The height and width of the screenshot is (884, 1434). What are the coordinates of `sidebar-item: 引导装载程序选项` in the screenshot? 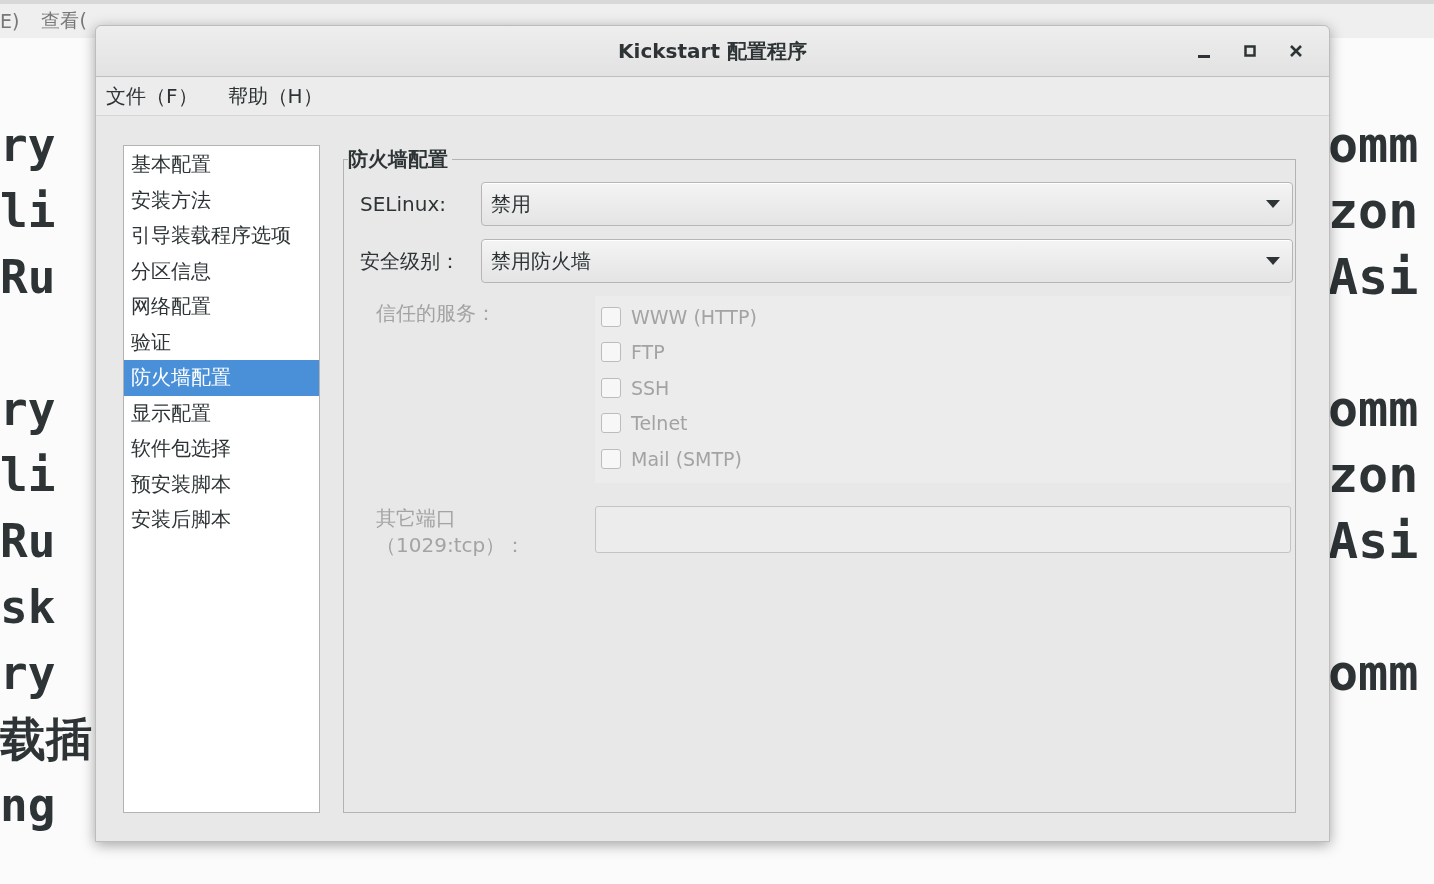 It's located at (221, 236).